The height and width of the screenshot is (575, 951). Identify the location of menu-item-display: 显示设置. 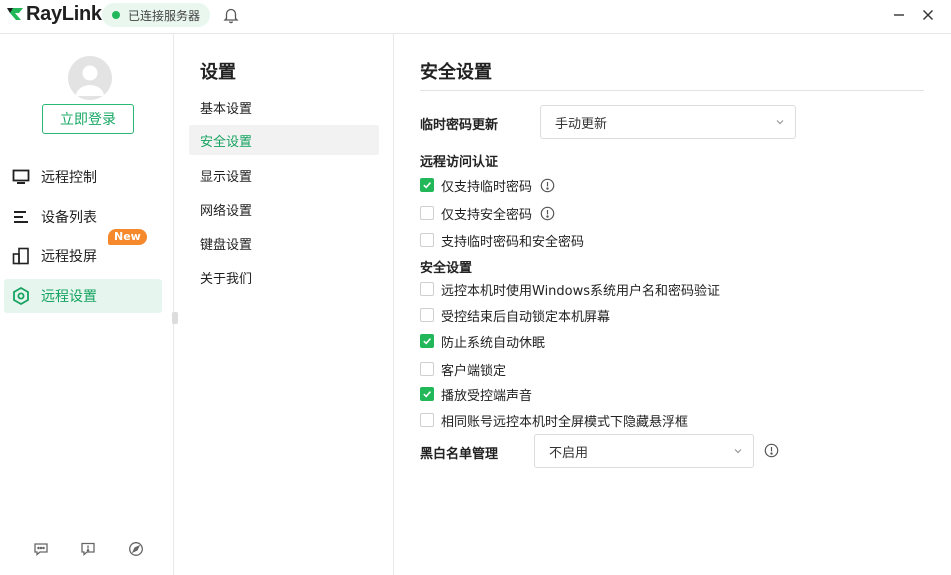
(284, 175).